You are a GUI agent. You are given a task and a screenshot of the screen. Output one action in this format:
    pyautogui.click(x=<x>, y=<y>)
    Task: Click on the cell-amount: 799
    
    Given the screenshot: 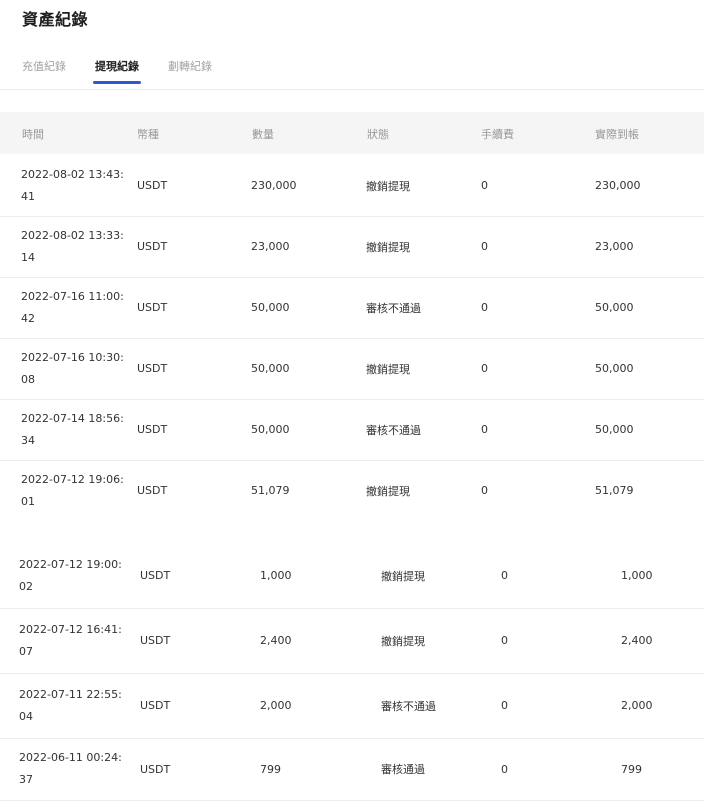 What is the action you would take?
    pyautogui.click(x=270, y=769)
    